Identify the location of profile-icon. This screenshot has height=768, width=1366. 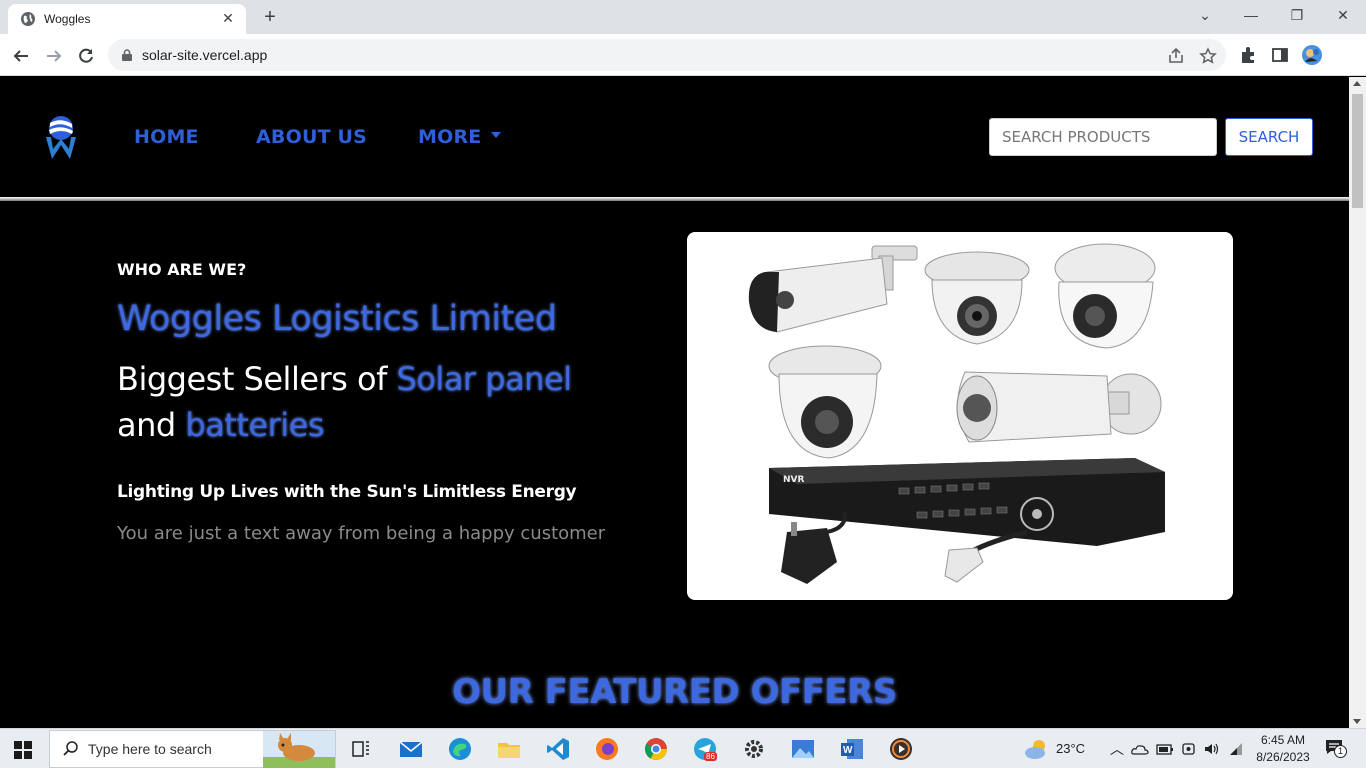
(1312, 55).